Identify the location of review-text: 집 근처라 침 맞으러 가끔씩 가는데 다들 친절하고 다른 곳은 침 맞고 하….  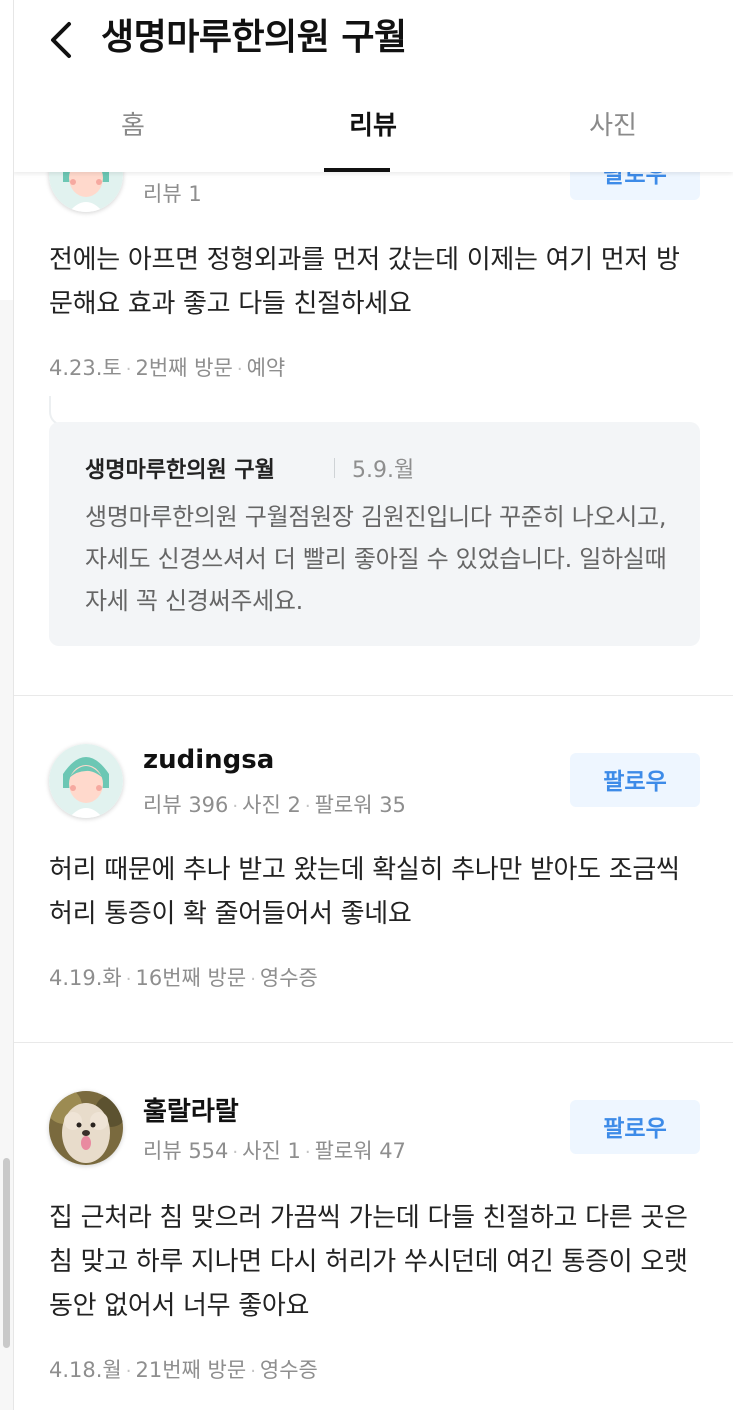
(368, 1262).